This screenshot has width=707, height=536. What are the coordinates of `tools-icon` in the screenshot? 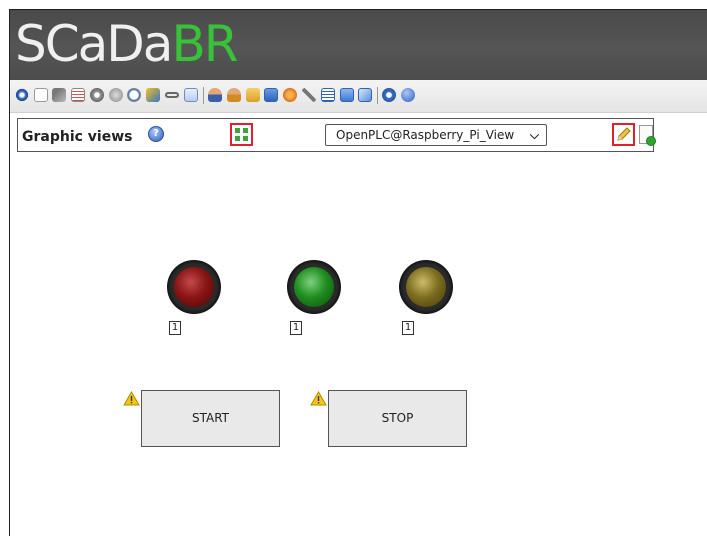 It's located at (309, 95).